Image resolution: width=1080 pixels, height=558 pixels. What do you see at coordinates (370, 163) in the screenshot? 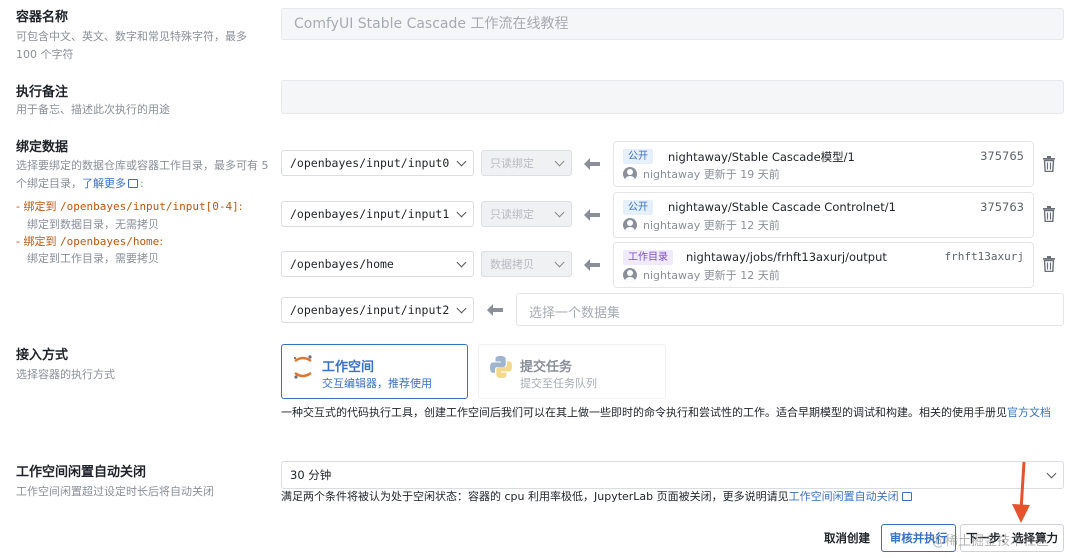
I see `bind-path-value-1: /openbayes/input/input0` at bounding box center [370, 163].